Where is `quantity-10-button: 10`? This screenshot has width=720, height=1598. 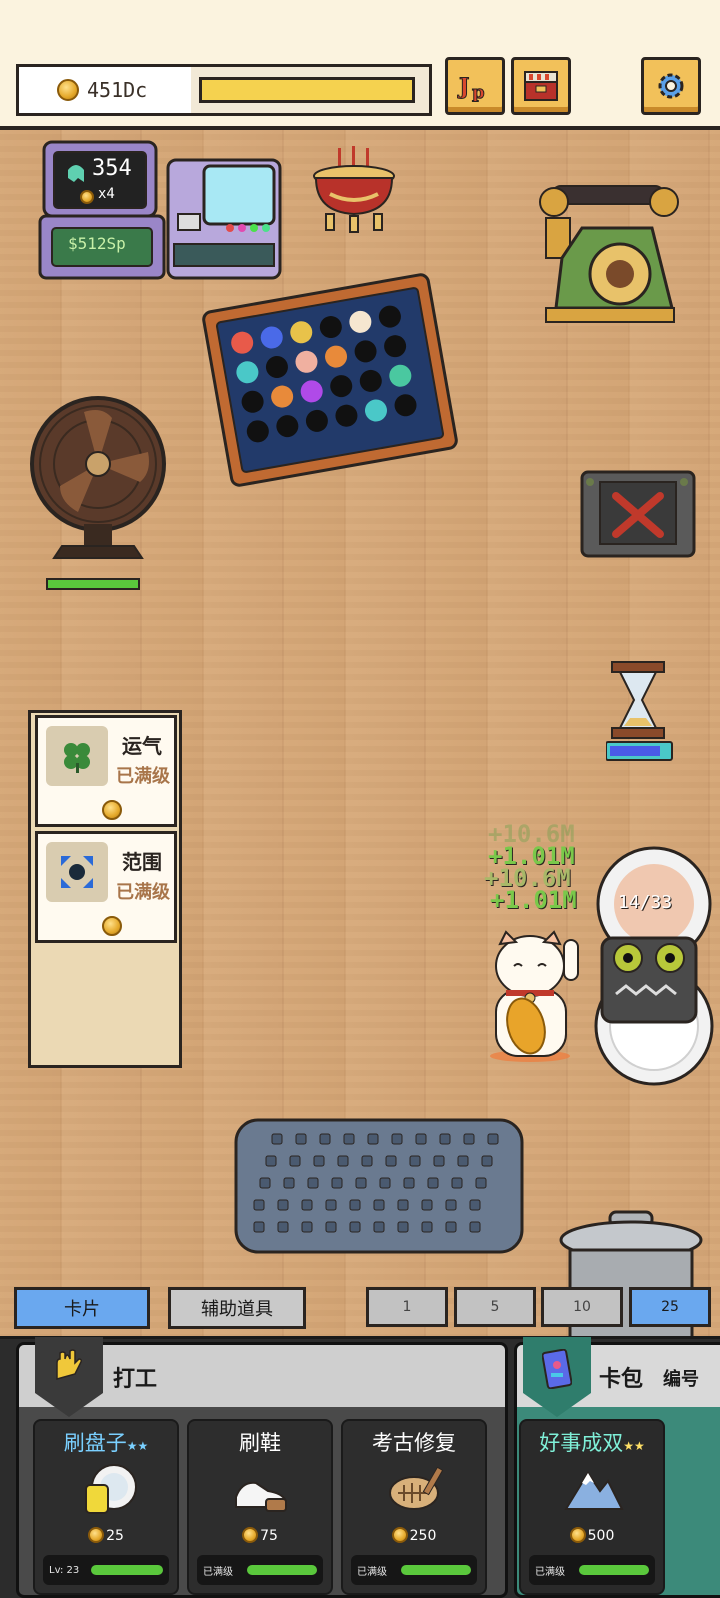 quantity-10-button: 10 is located at coordinates (582, 1307).